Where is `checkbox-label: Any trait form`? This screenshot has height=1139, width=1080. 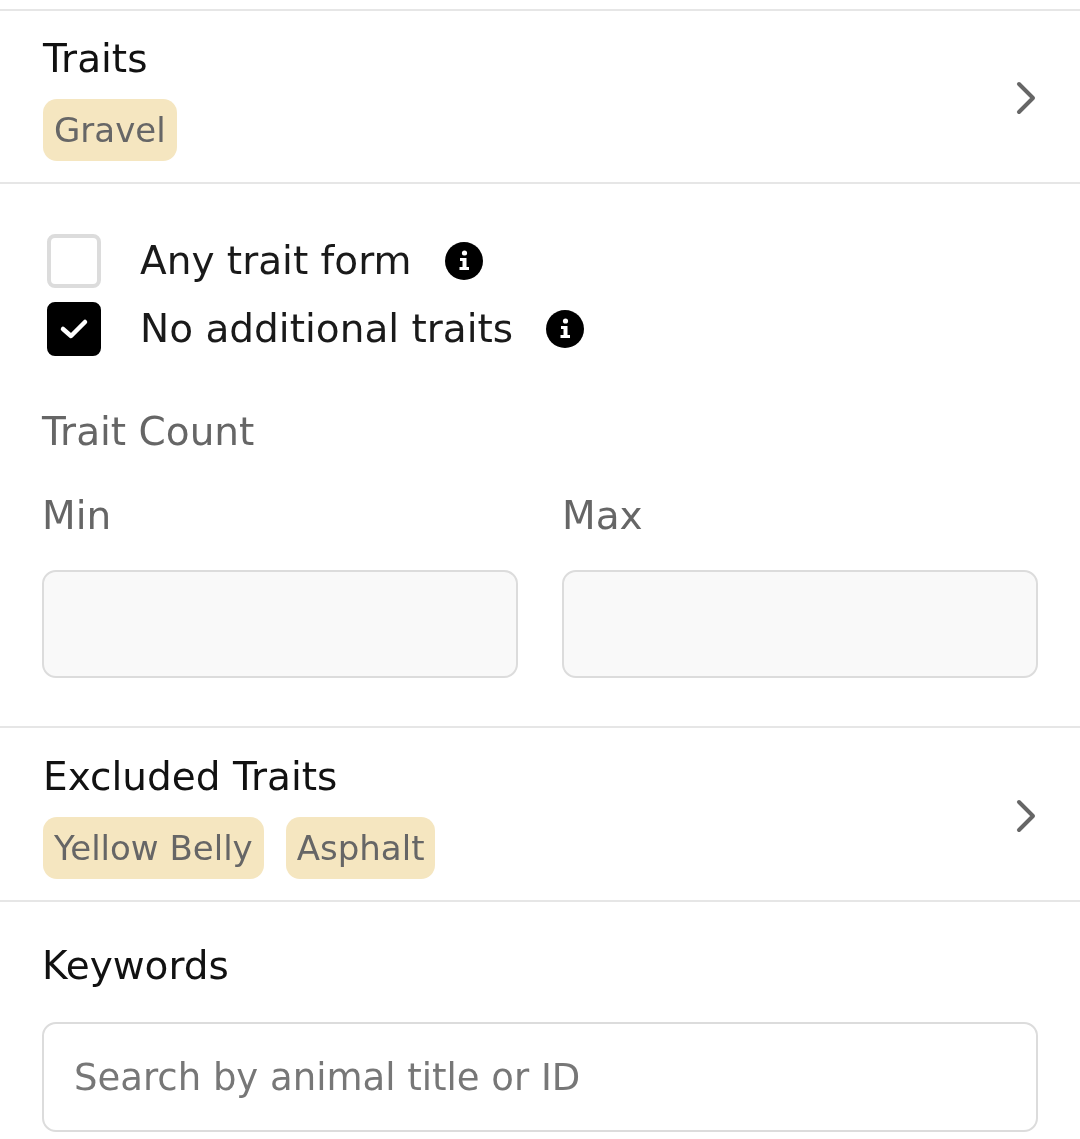
checkbox-label: Any trait form is located at coordinates (276, 261).